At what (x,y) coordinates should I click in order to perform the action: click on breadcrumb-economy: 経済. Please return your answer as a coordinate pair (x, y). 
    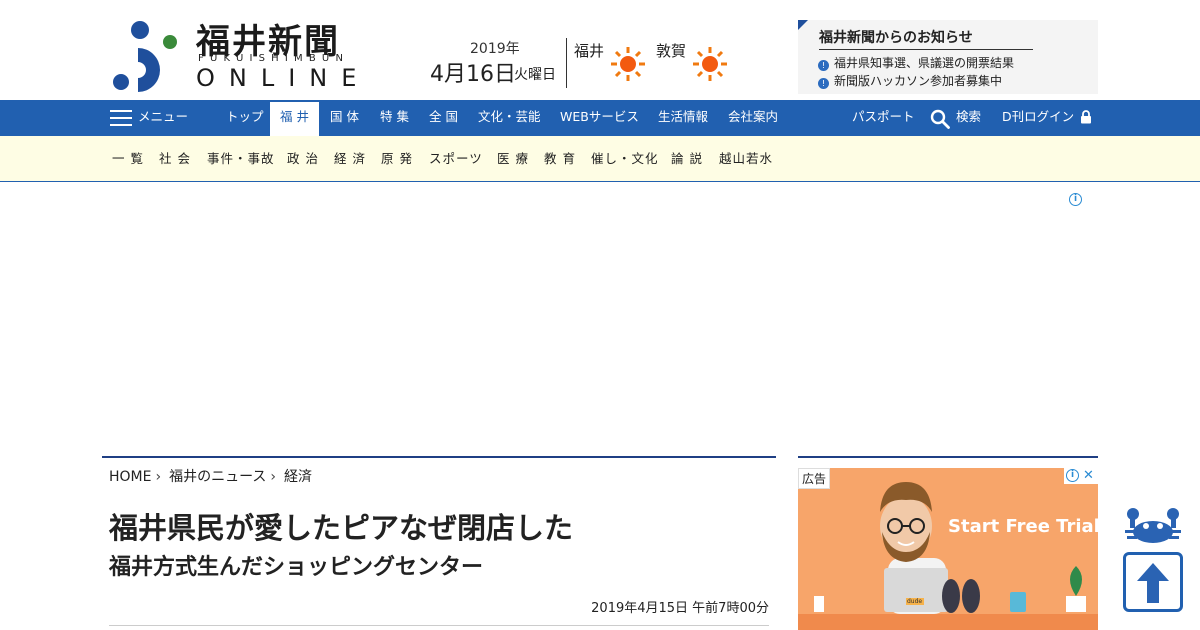
    Looking at the image, I should click on (298, 477).